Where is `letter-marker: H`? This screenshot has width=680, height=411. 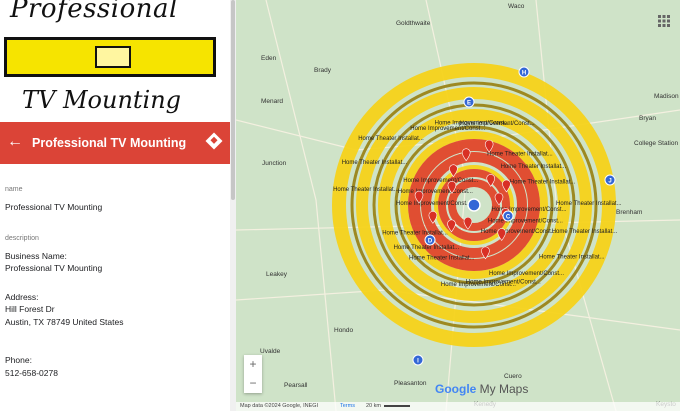 letter-marker: H is located at coordinates (524, 72).